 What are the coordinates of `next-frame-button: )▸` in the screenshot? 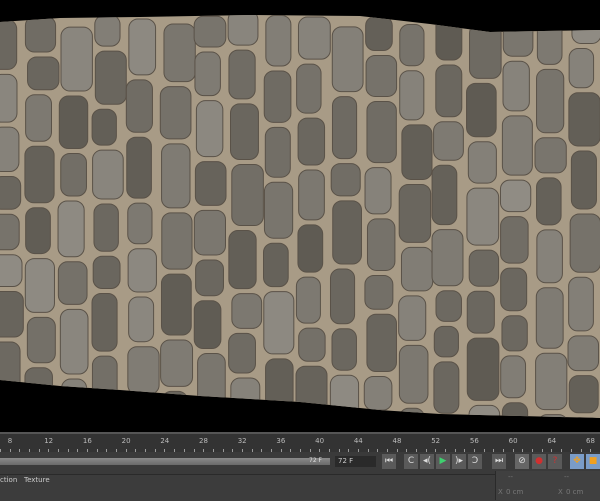 It's located at (459, 461).